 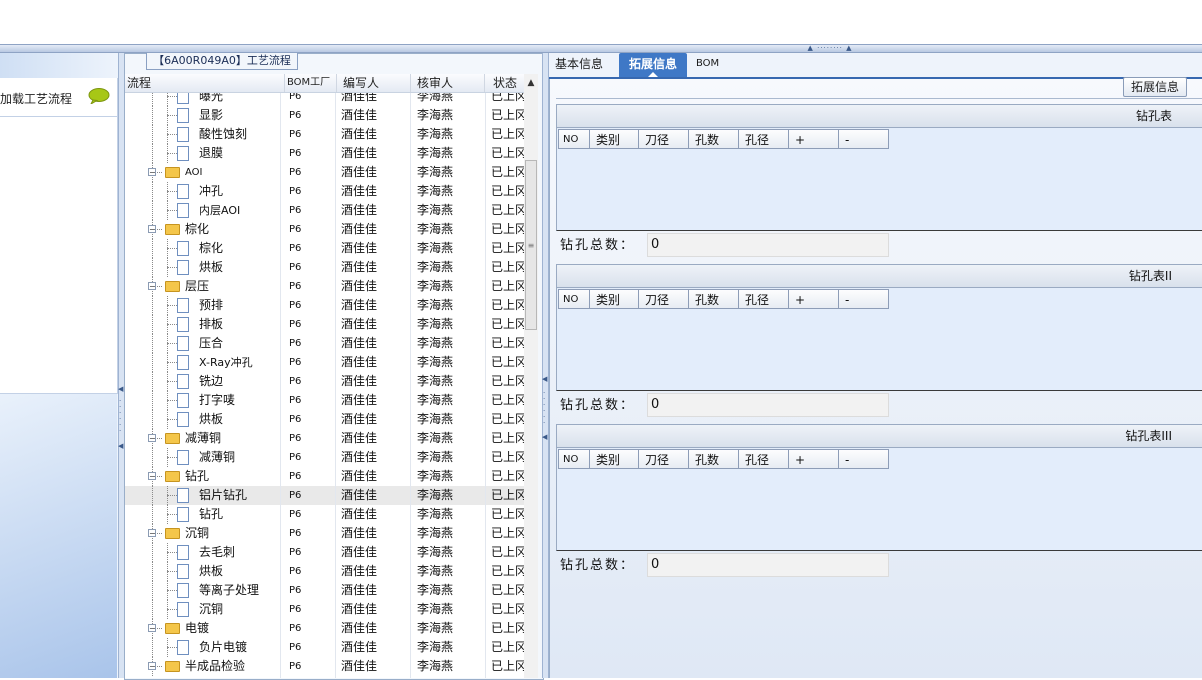 What do you see at coordinates (879, 98) in the screenshot?
I see `divider` at bounding box center [879, 98].